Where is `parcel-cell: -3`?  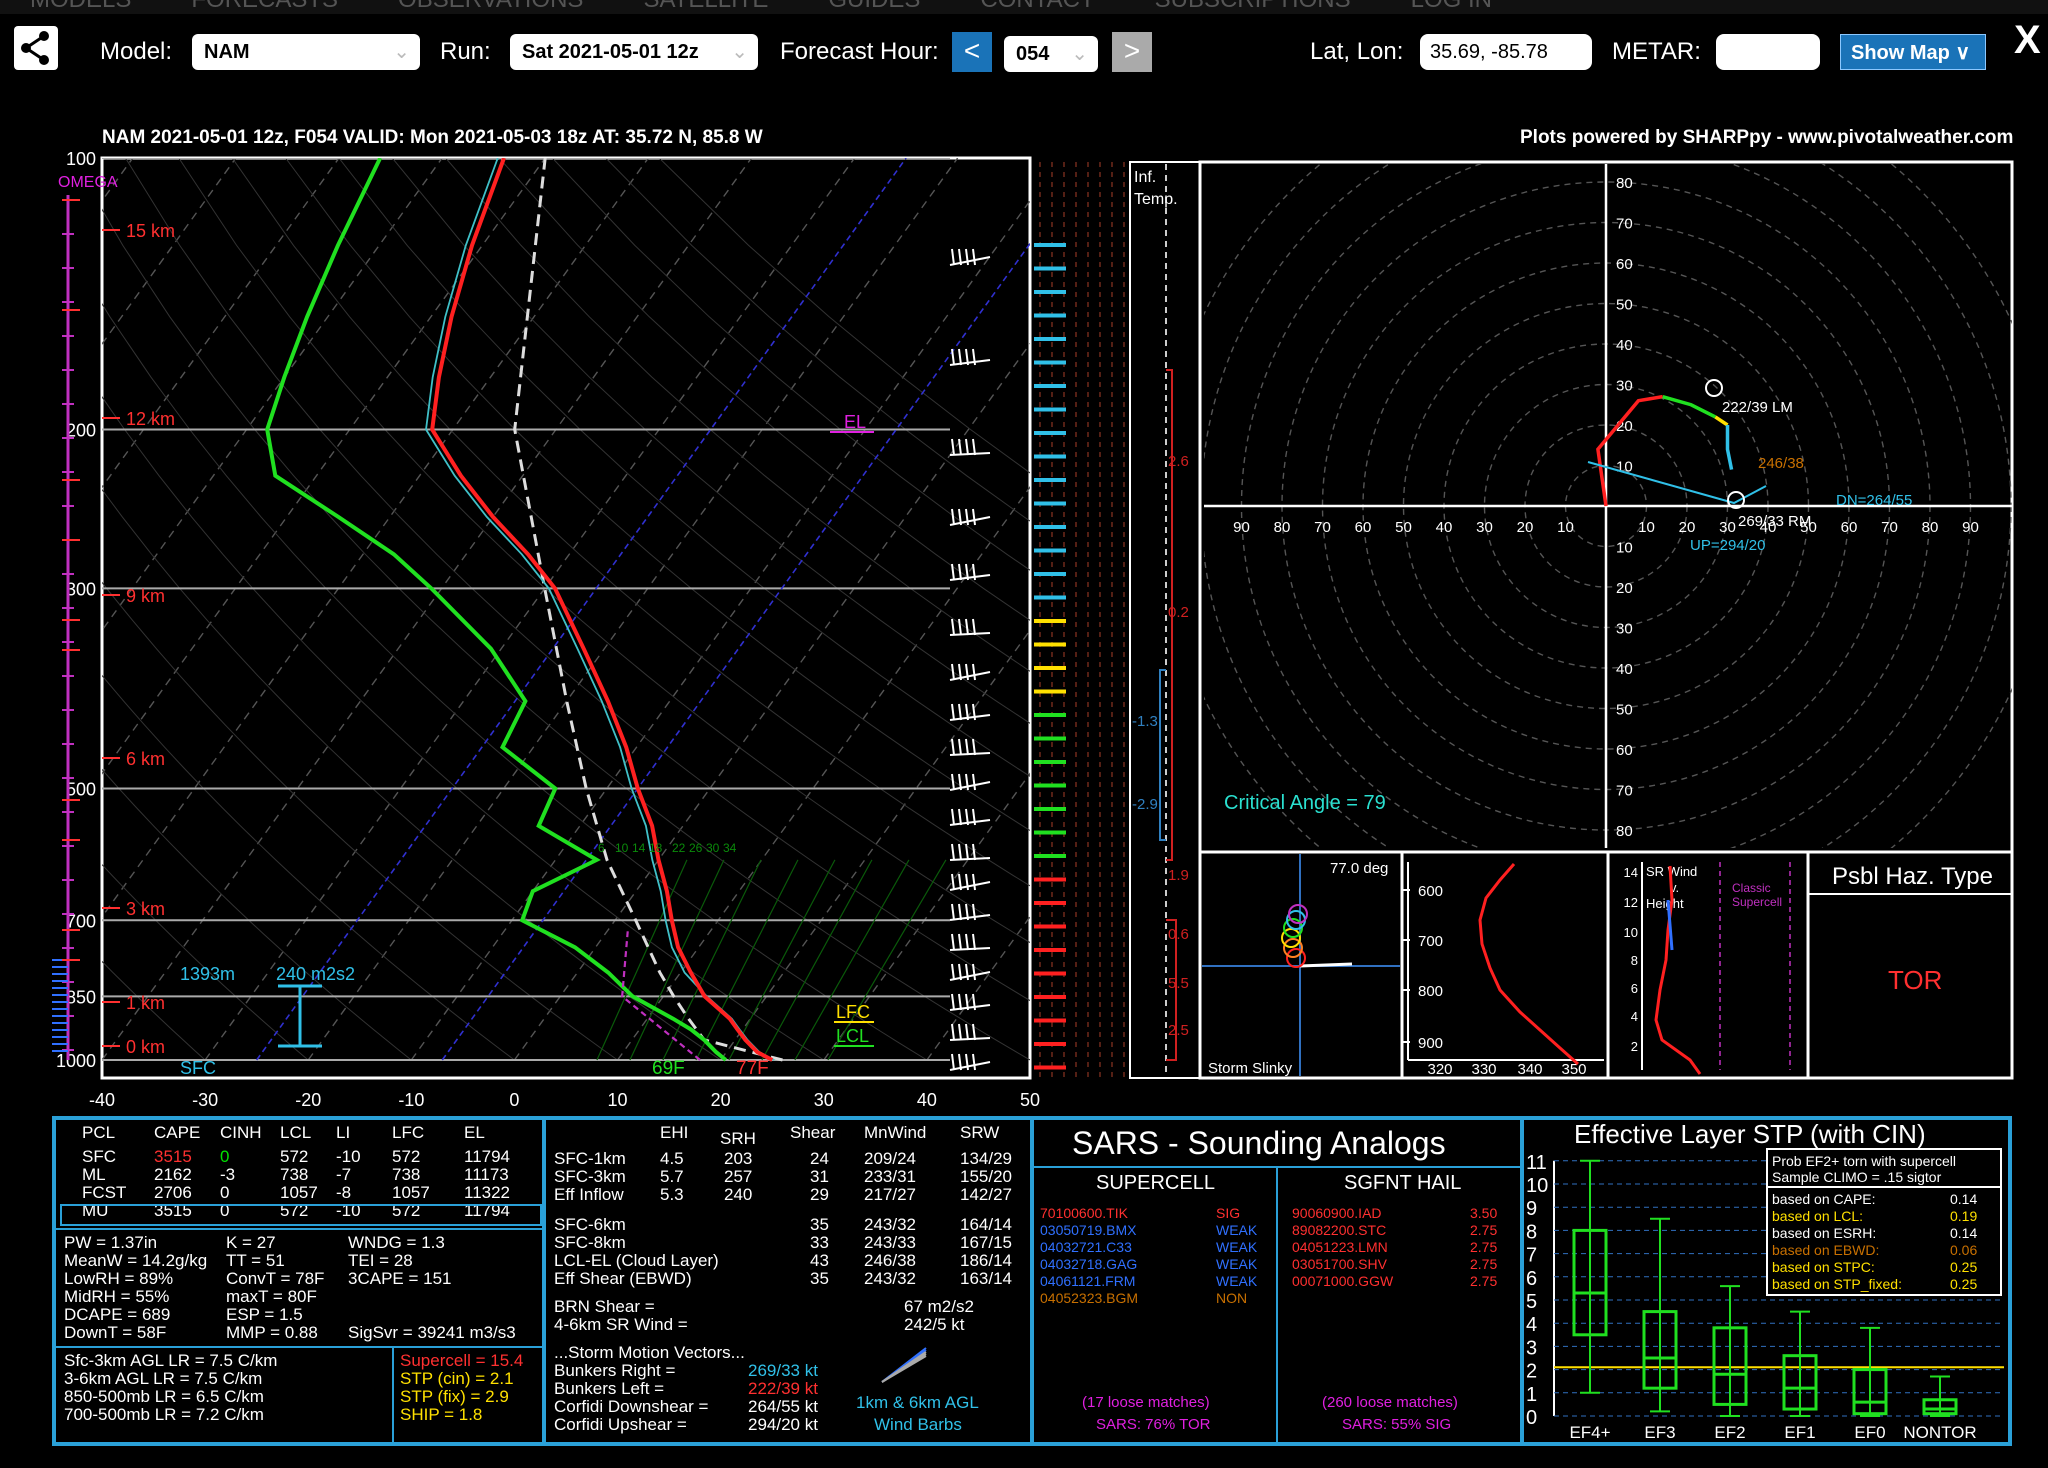 parcel-cell: -3 is located at coordinates (228, 1174).